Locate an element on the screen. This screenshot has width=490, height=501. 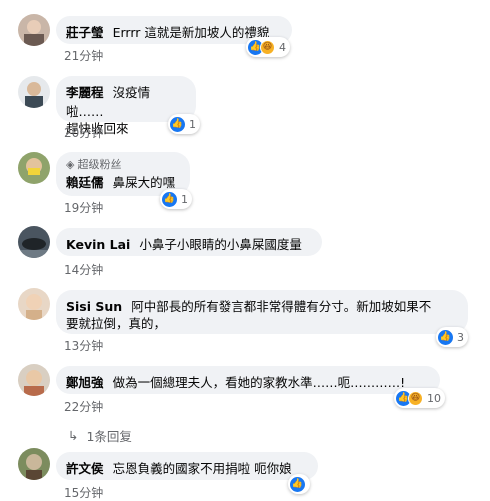
reaction-summary: 👍 😆 10 is located at coordinates (419, 398).